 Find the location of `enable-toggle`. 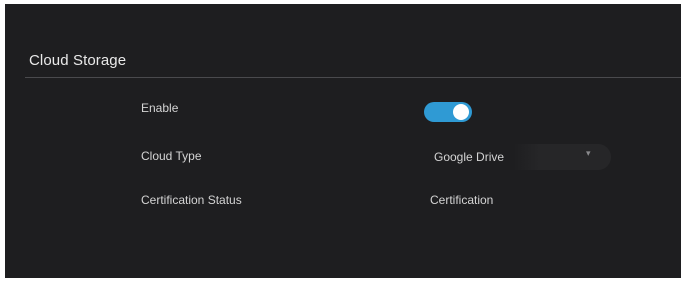

enable-toggle is located at coordinates (448, 112).